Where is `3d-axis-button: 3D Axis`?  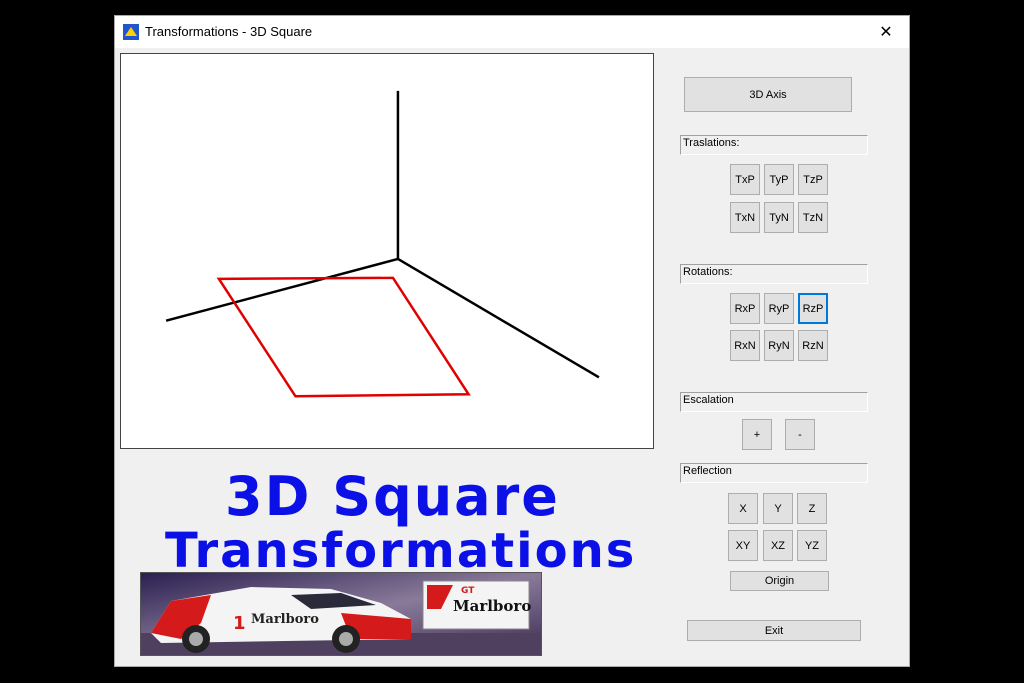
3d-axis-button: 3D Axis is located at coordinates (768, 94).